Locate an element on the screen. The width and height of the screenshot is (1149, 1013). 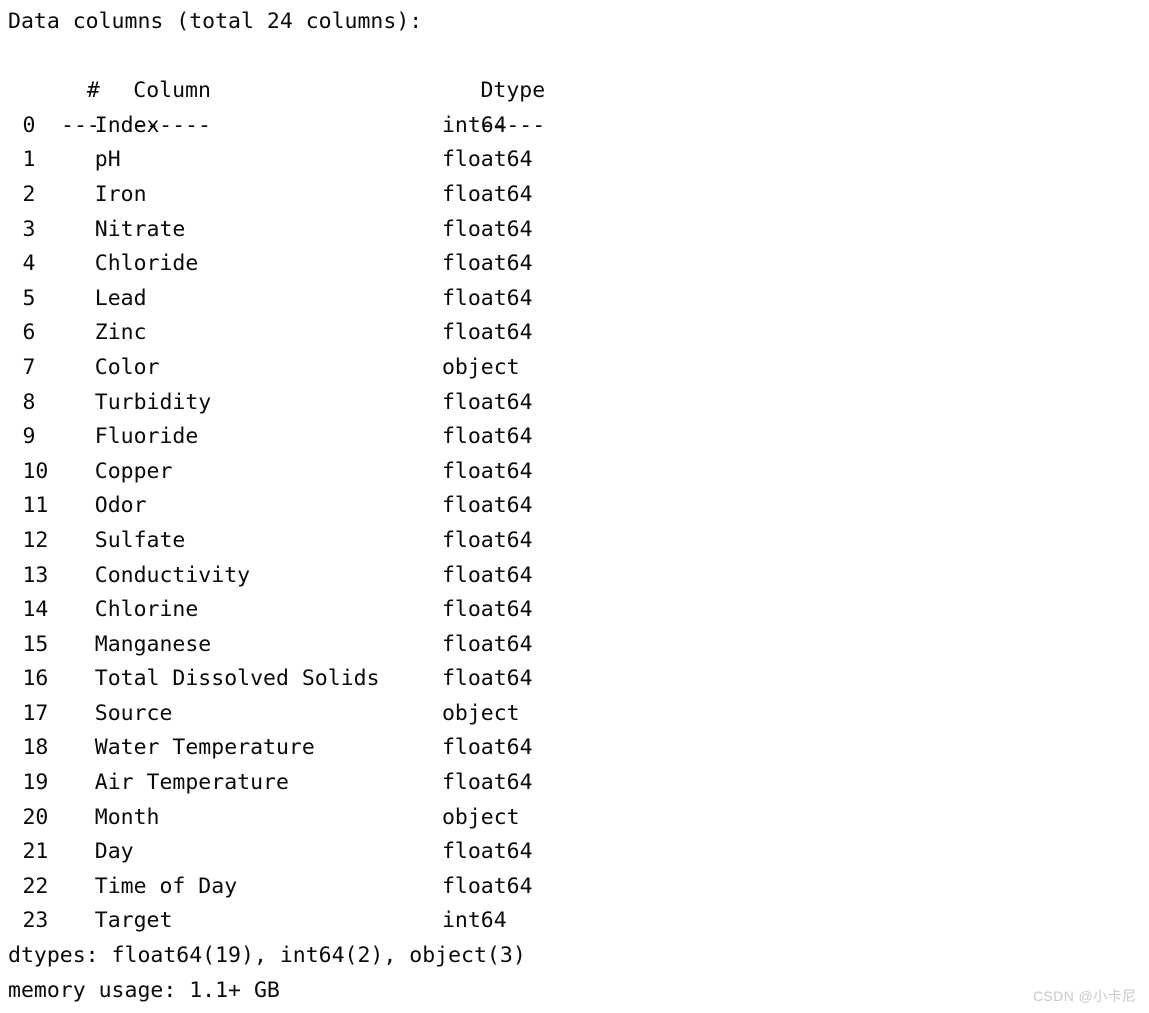
row-index: 15 is located at coordinates (35, 644).